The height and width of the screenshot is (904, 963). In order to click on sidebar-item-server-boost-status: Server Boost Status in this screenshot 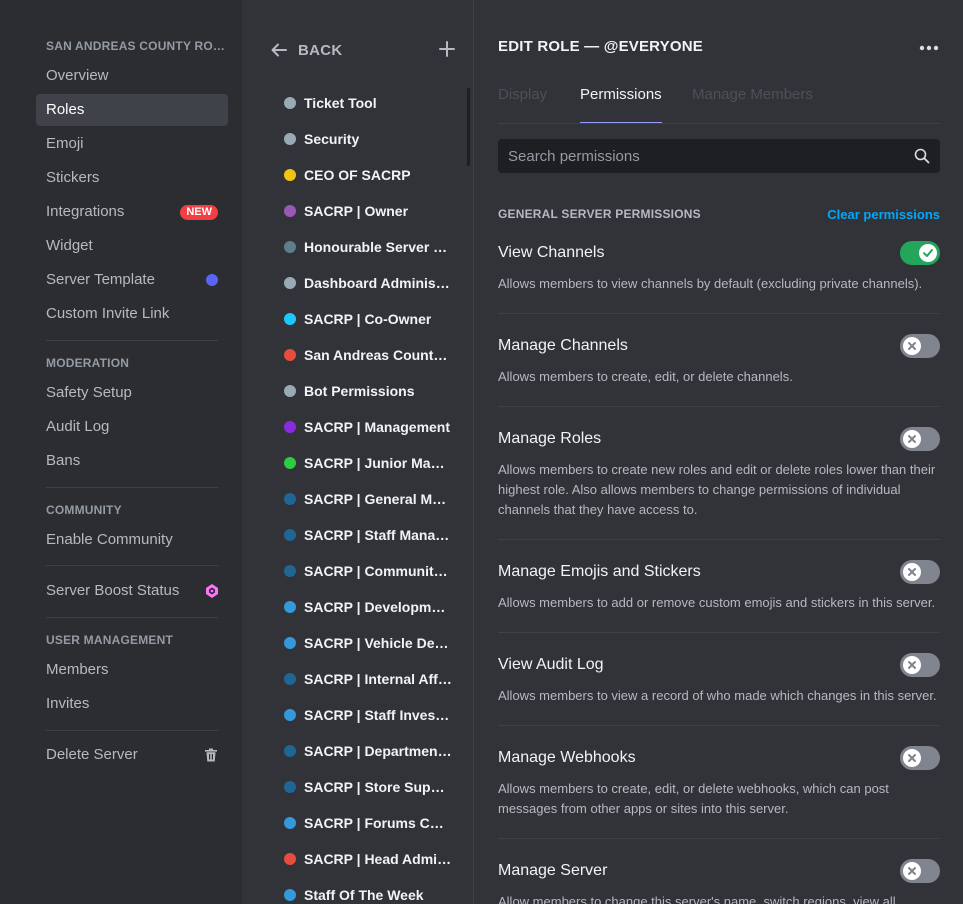, I will do `click(132, 591)`.